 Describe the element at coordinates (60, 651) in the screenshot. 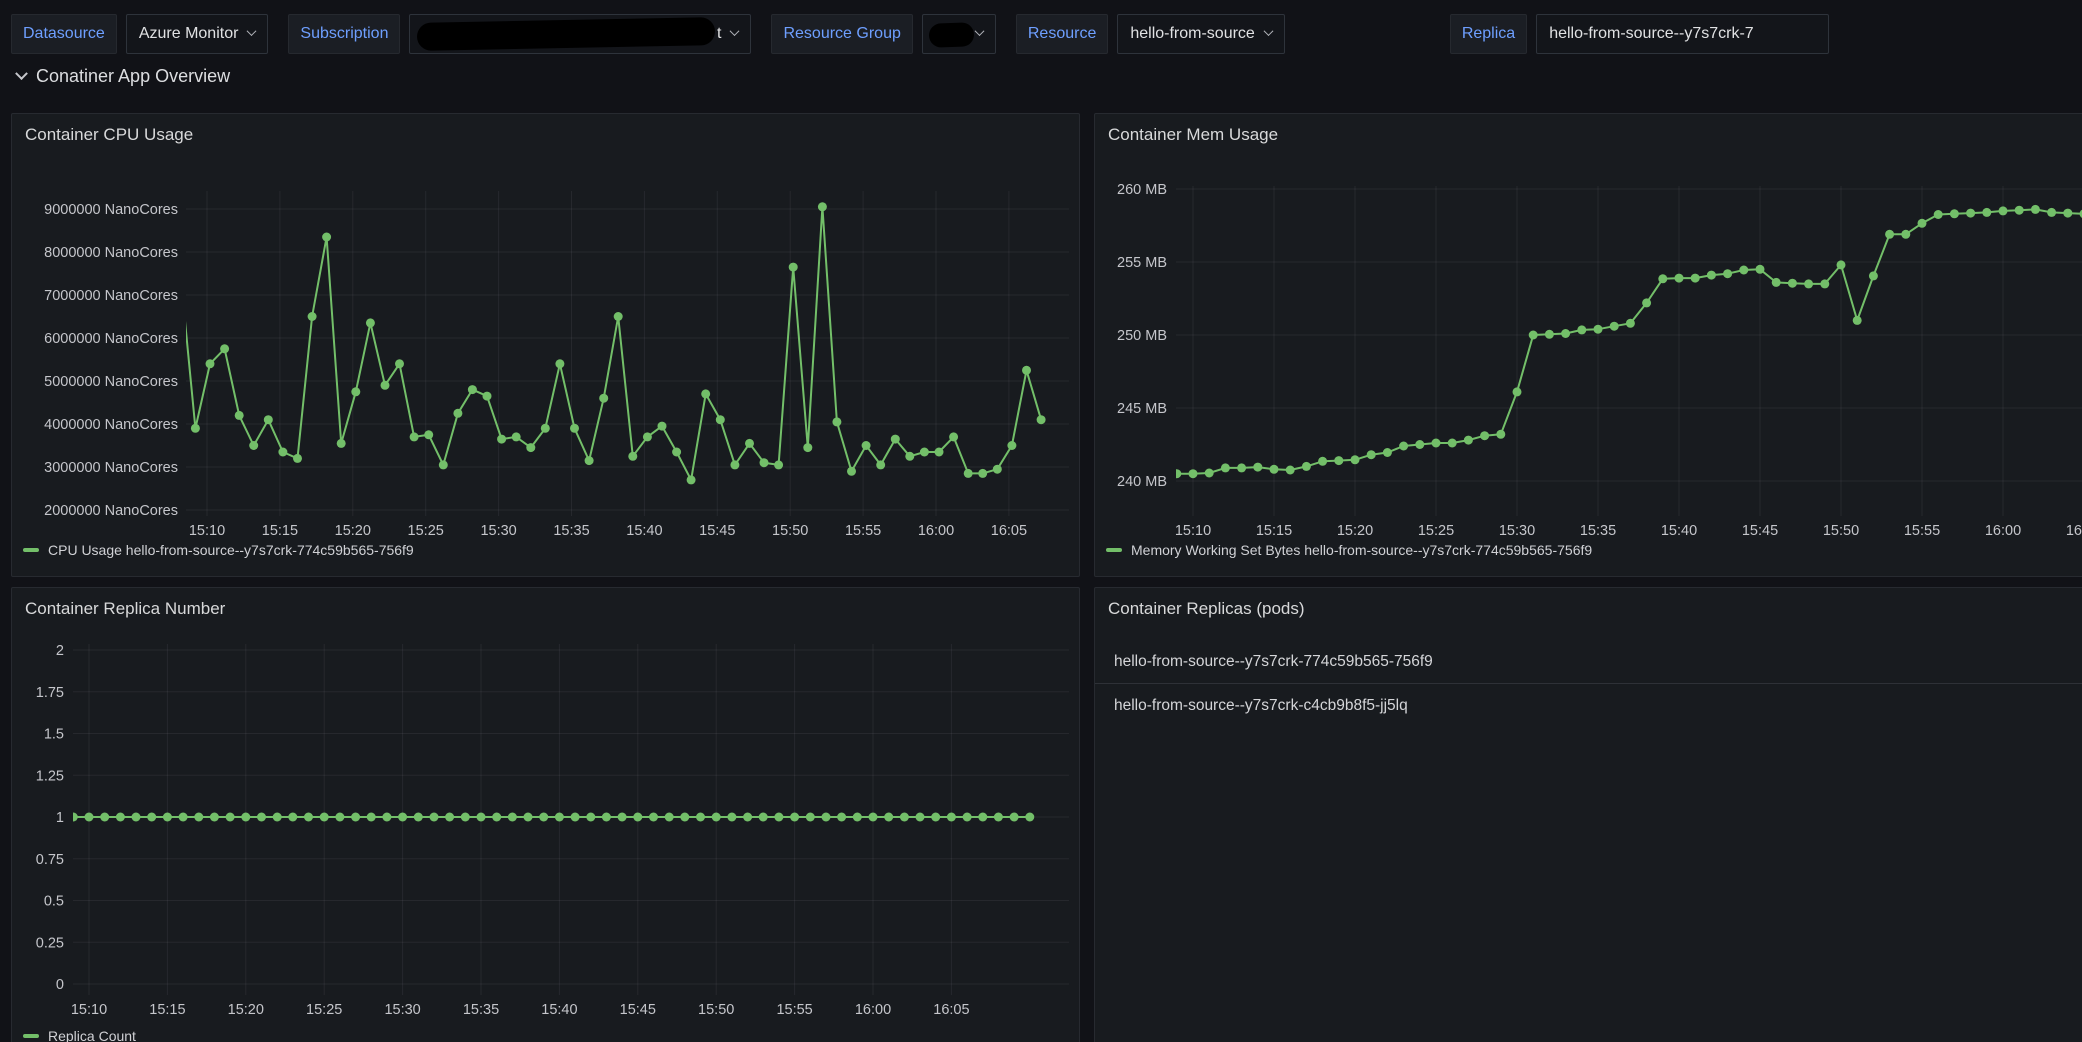

I see `svg-text: 2` at that location.